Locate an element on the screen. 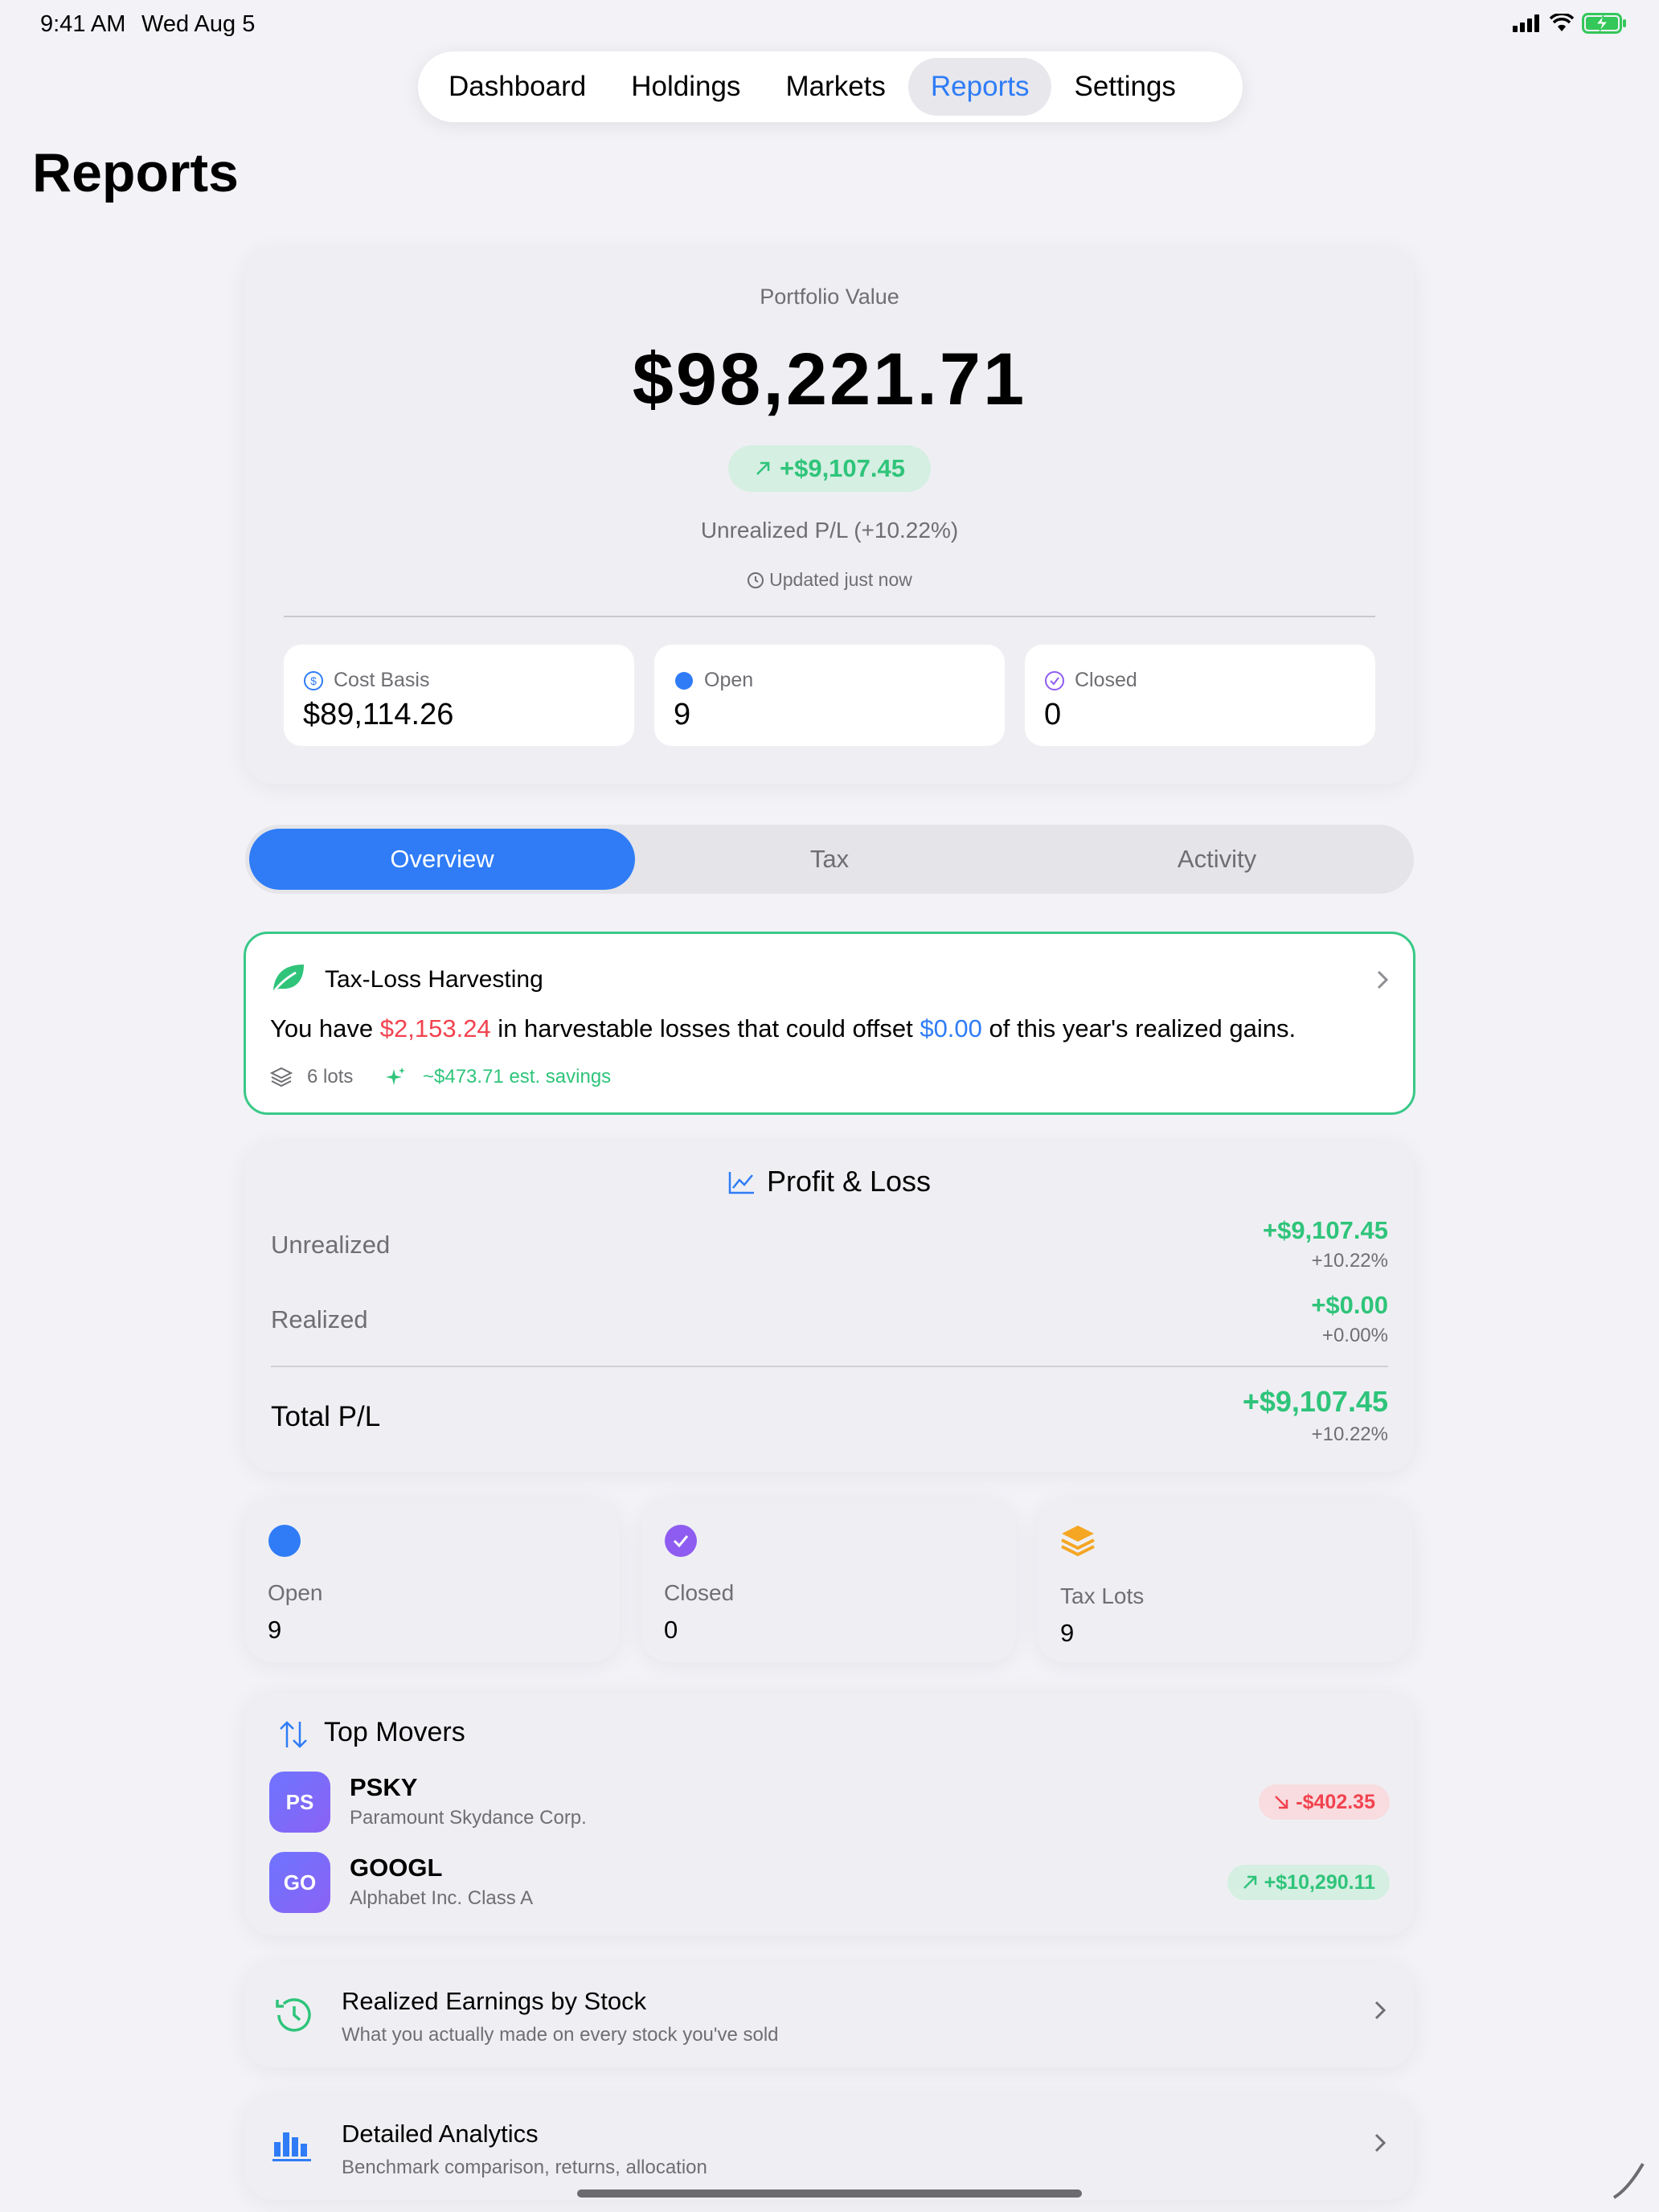  clock-icon is located at coordinates (756, 580).